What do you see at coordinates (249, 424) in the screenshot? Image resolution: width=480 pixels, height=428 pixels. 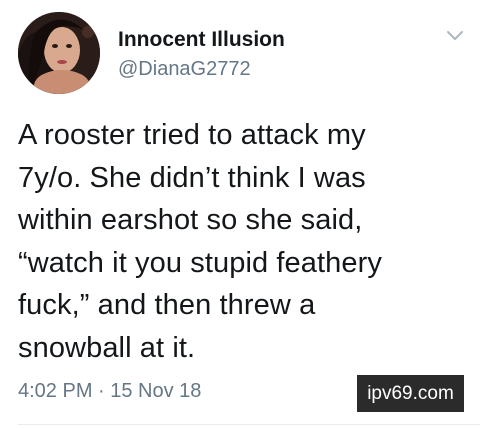 I see `divider` at bounding box center [249, 424].